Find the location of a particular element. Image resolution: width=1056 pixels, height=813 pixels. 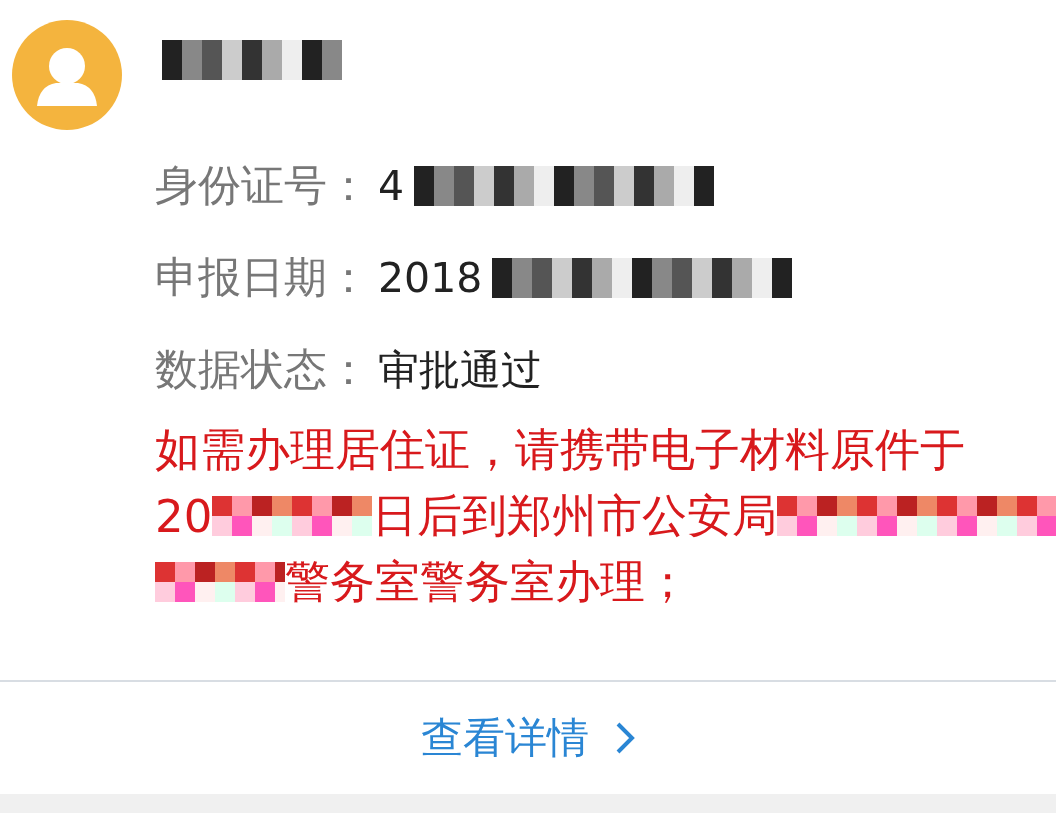

field-label: 申报日期： is located at coordinates (262, 277).